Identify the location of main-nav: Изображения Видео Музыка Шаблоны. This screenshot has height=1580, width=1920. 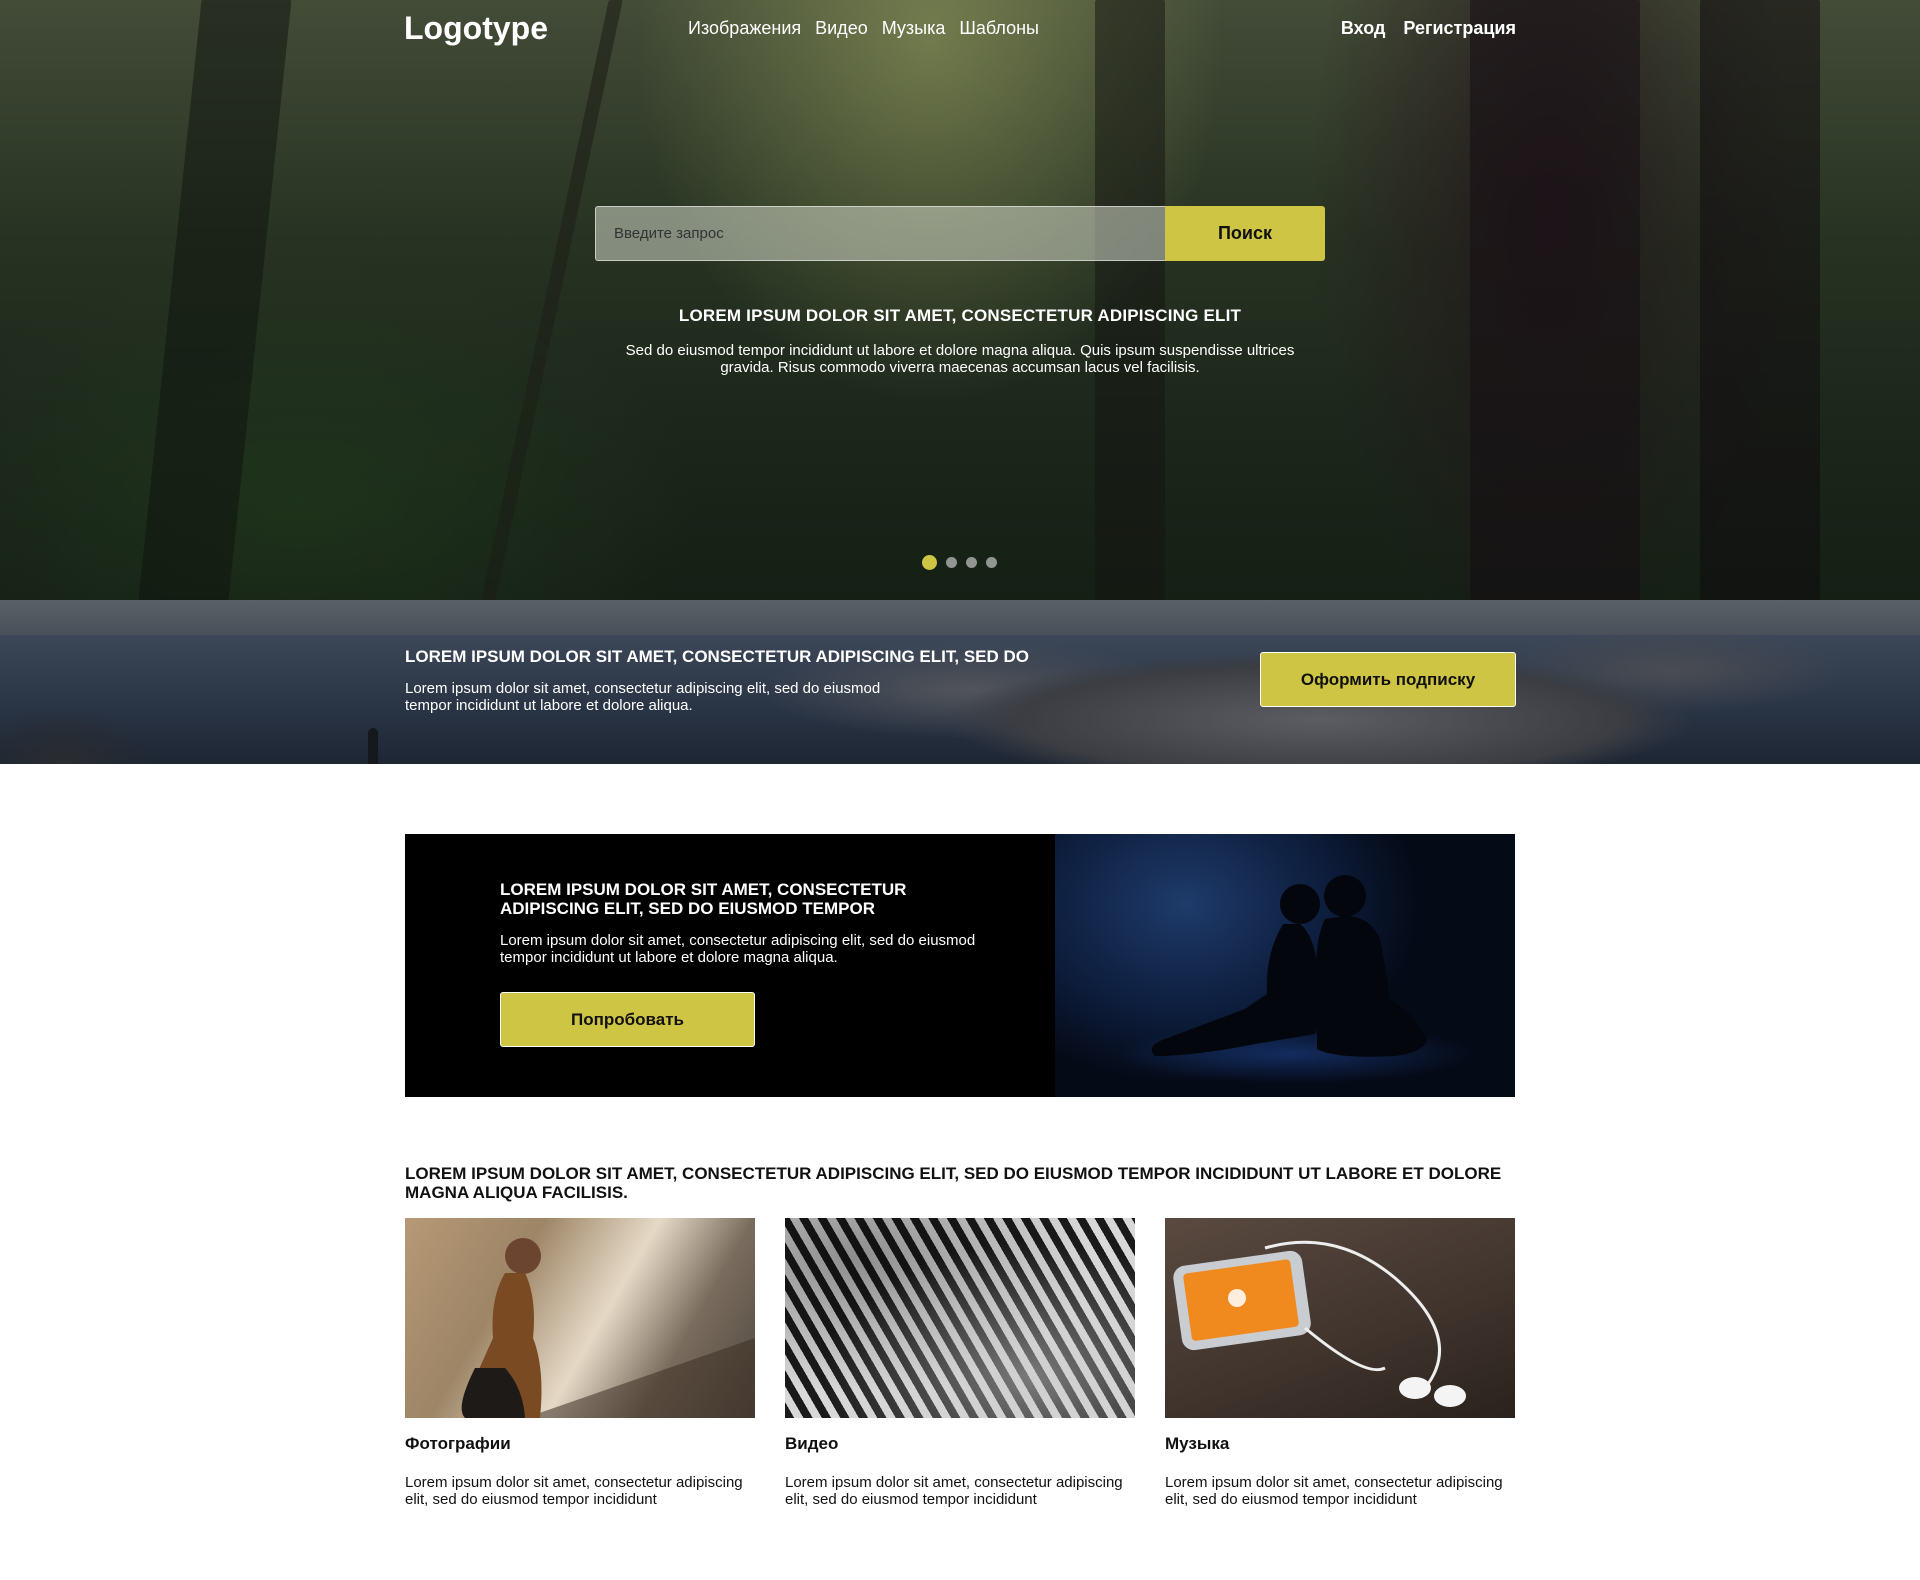
(863, 28).